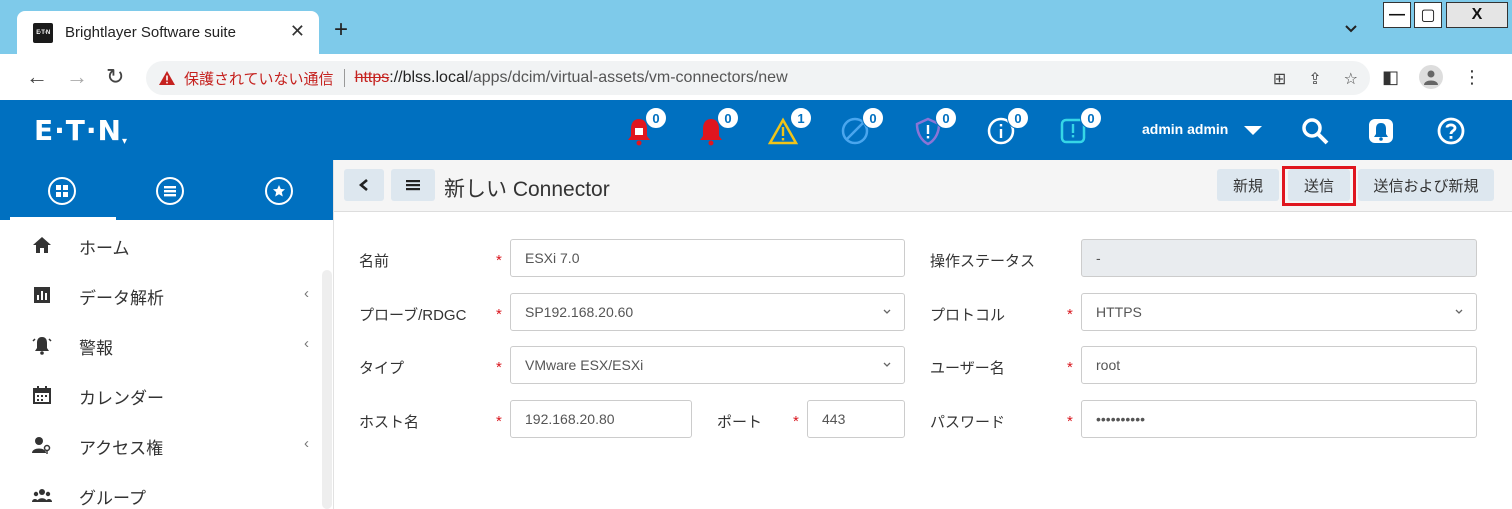 The image size is (1512, 509). I want to click on page-title: 新しい Connector, so click(527, 189).